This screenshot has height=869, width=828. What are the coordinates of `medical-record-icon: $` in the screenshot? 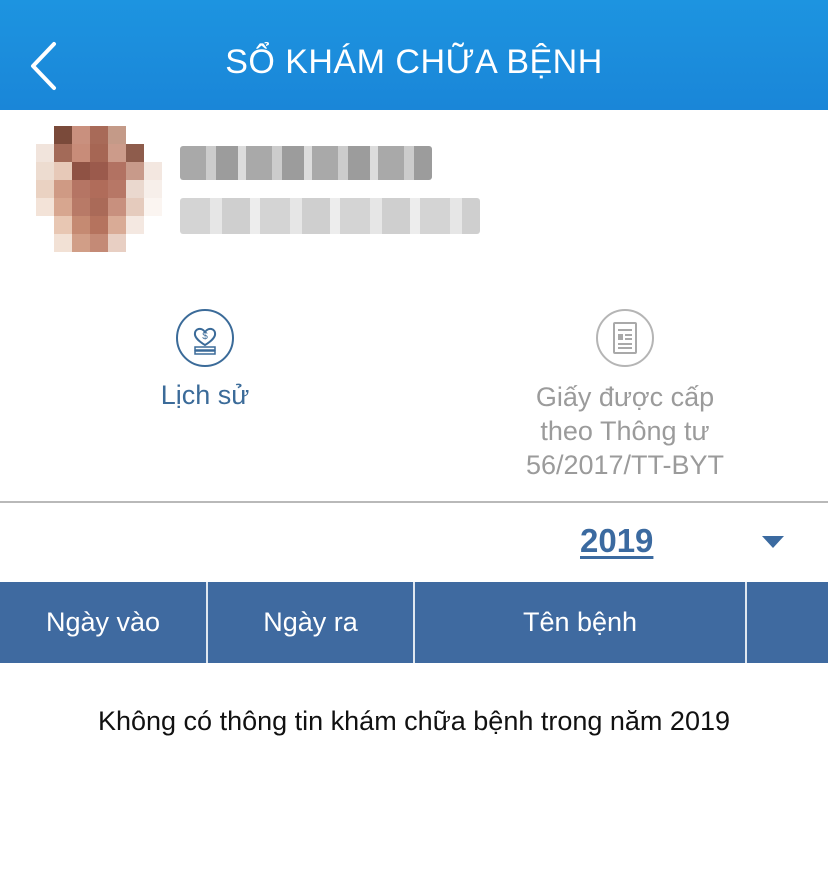 It's located at (205, 338).